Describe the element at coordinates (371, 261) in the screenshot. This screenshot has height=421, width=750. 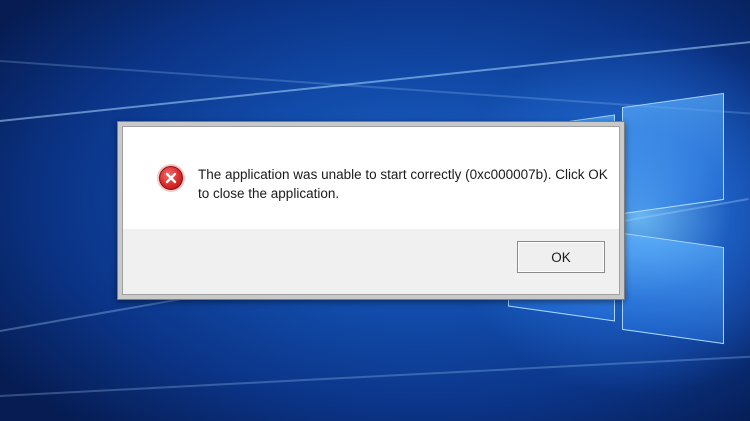
I see `button-bar: OK` at that location.